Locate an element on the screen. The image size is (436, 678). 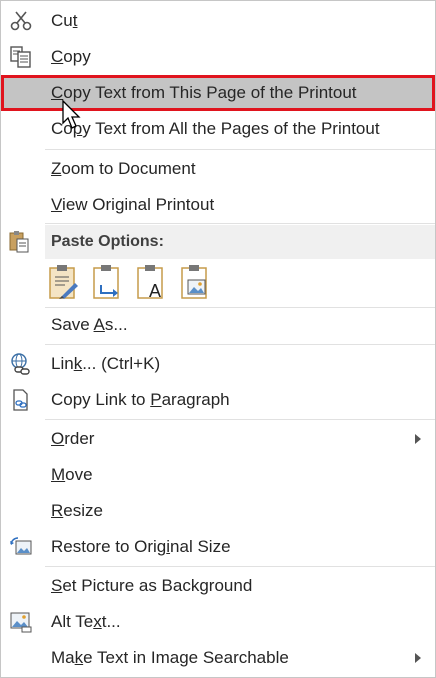
menu-item-label: Resize is located at coordinates (77, 510).